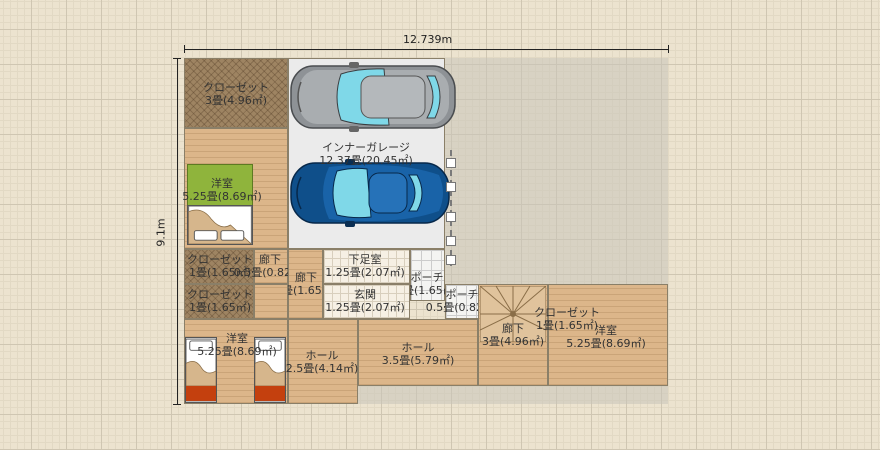  What do you see at coordinates (668, 49) in the screenshot?
I see `width-dimension-tick-right` at bounding box center [668, 49].